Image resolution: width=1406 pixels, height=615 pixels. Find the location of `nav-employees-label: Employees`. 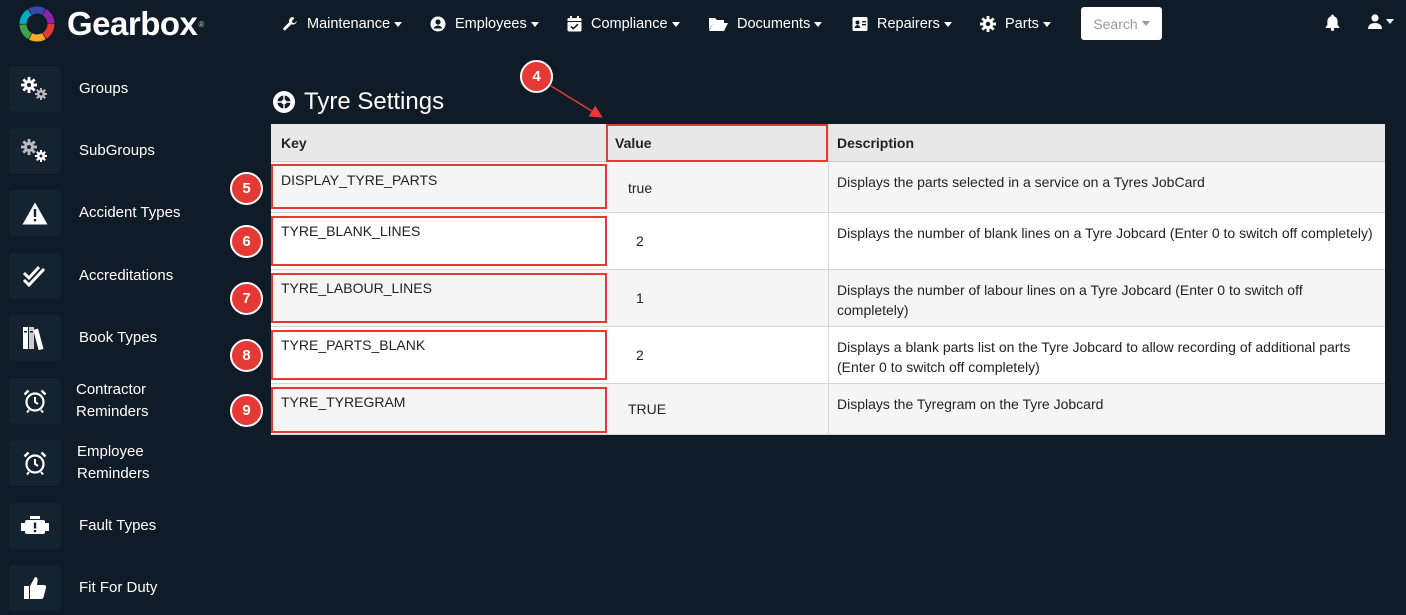

nav-employees-label: Employees is located at coordinates (491, 24).